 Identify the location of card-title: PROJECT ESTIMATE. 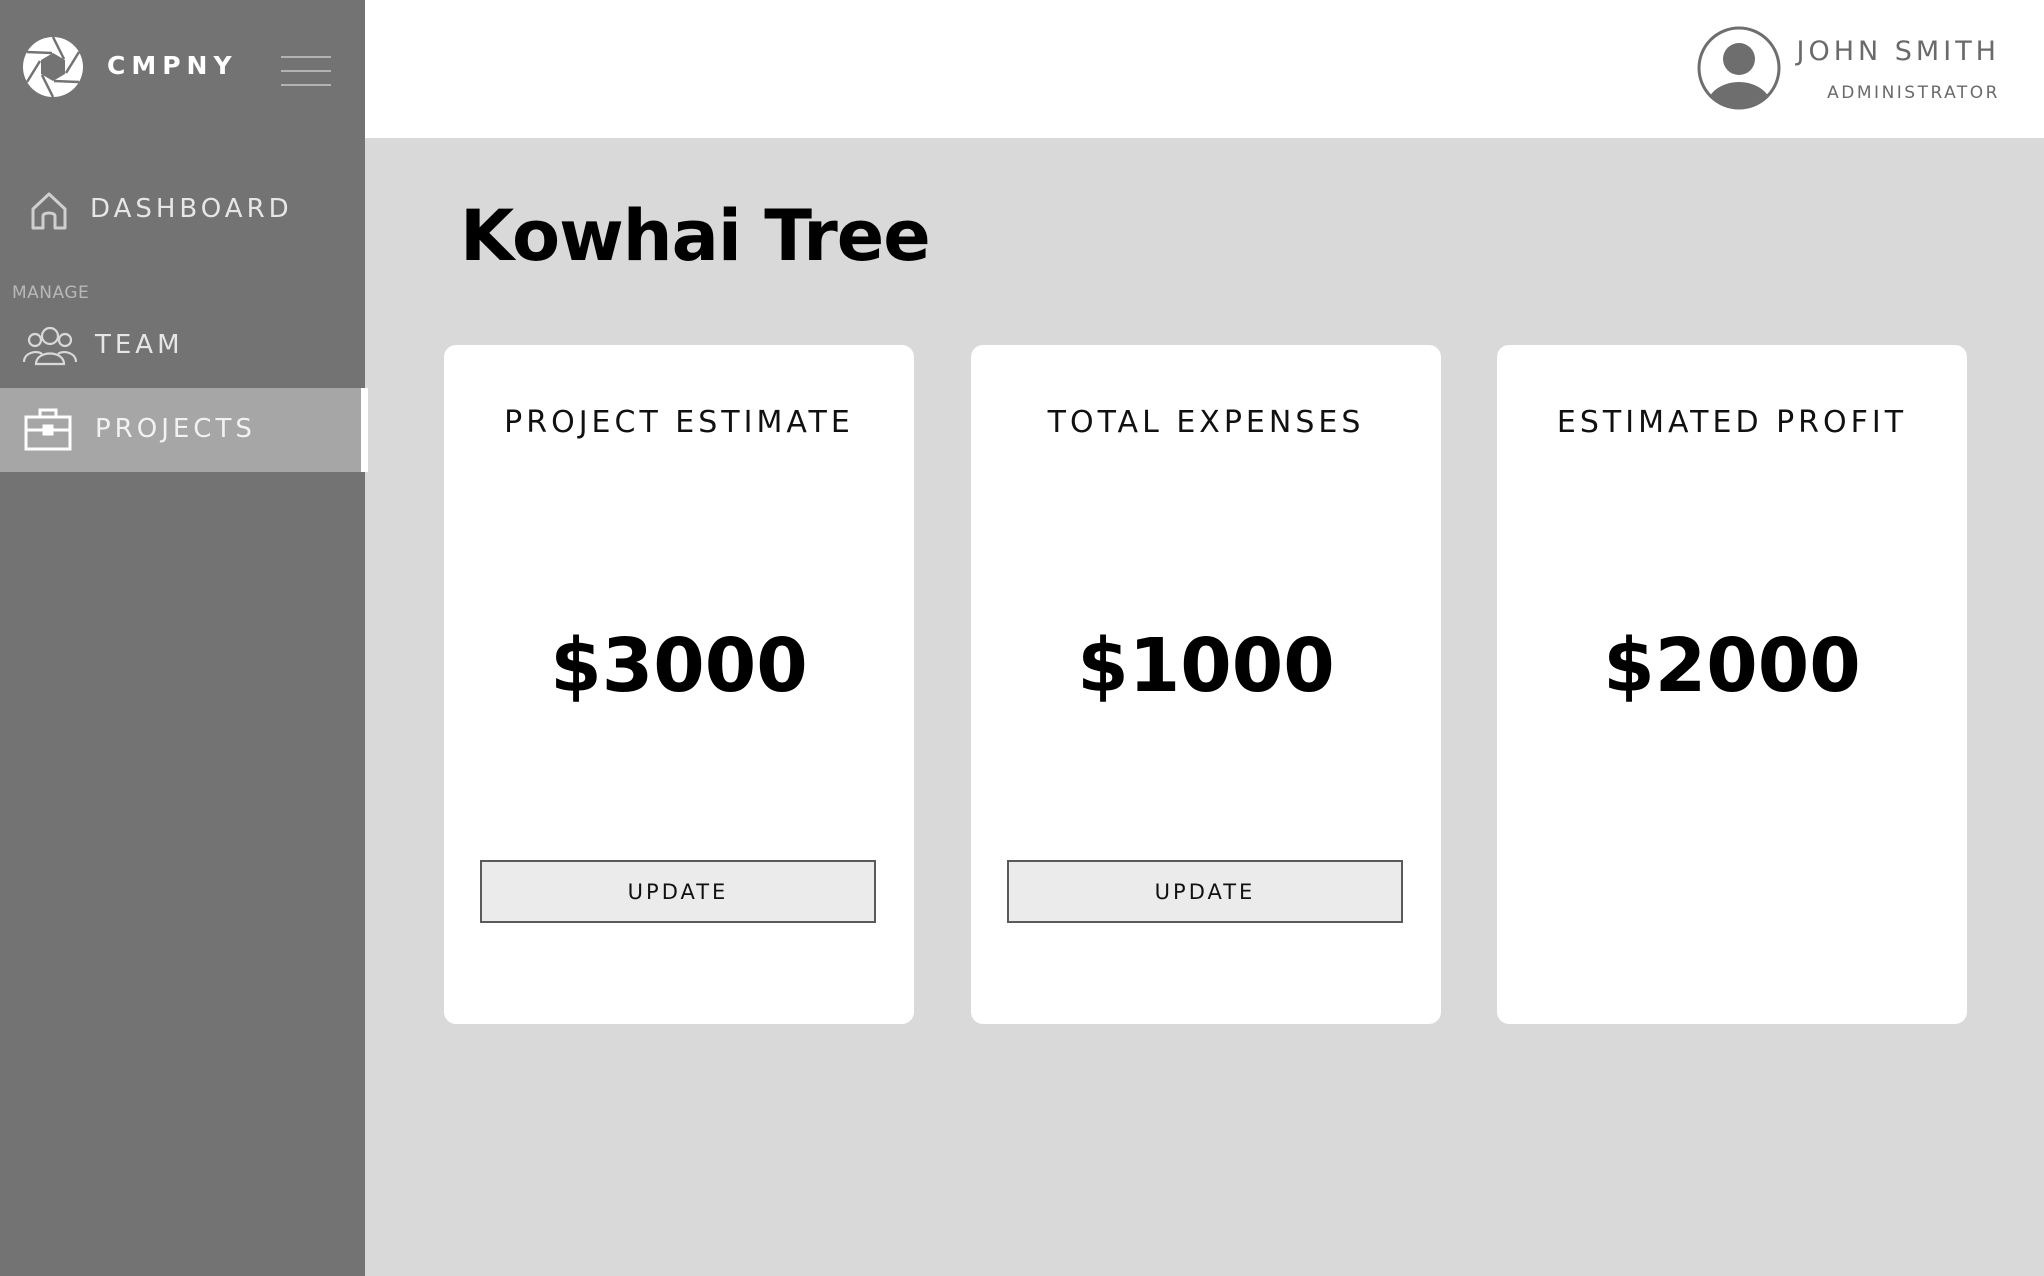
(679, 422).